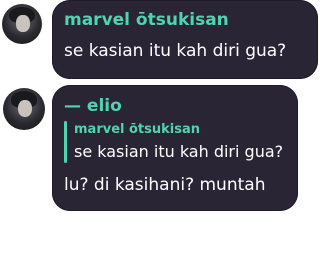 Image resolution: width=320 pixels, height=265 pixels. I want to click on message-text: lu? di kasihani? muntah, so click(165, 185).